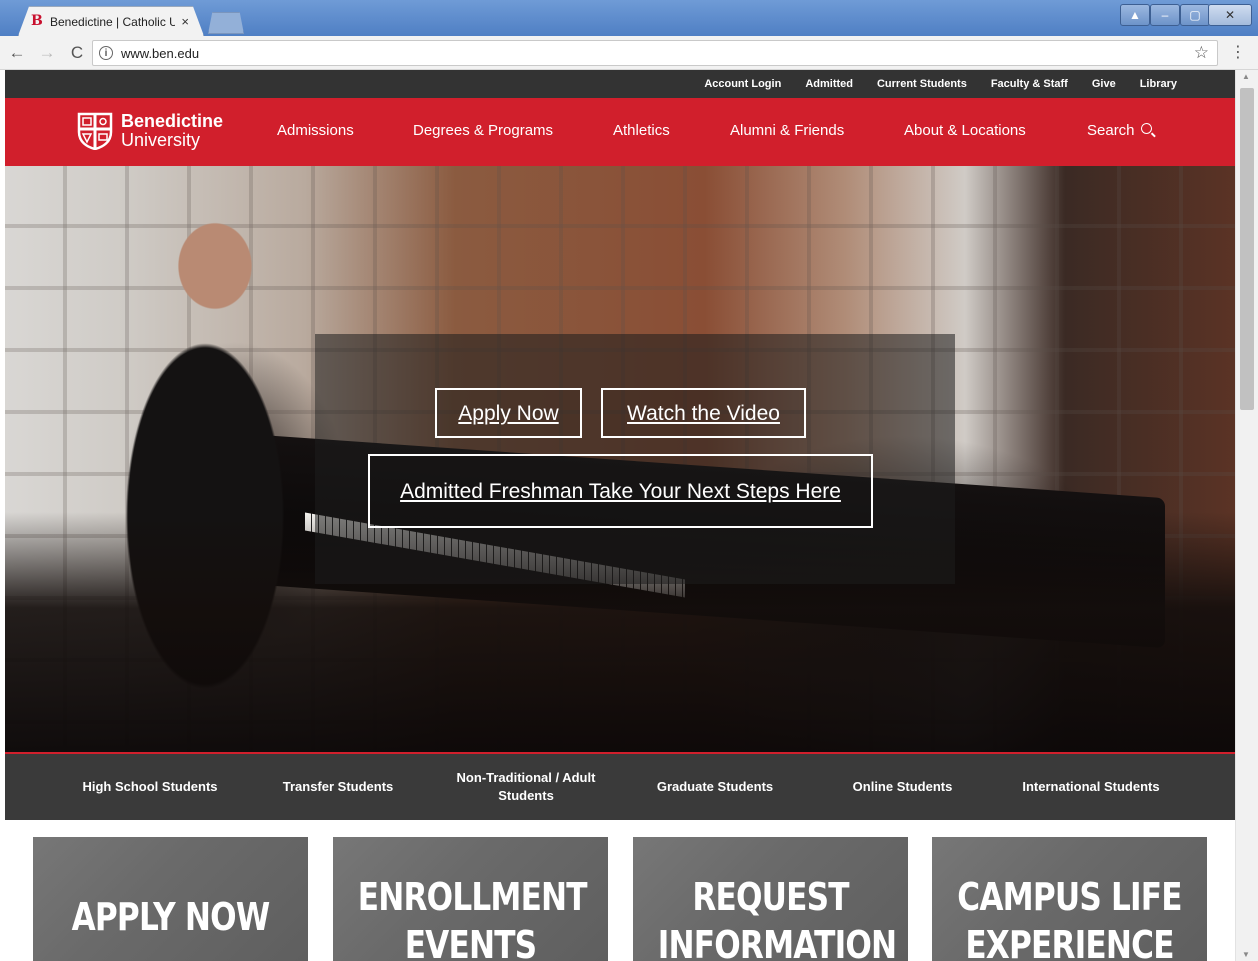 The height and width of the screenshot is (961, 1258). Describe the element at coordinates (472, 918) in the screenshot. I see `tile-enrollment-events-label: ENROLLMENT EVENTS` at that location.